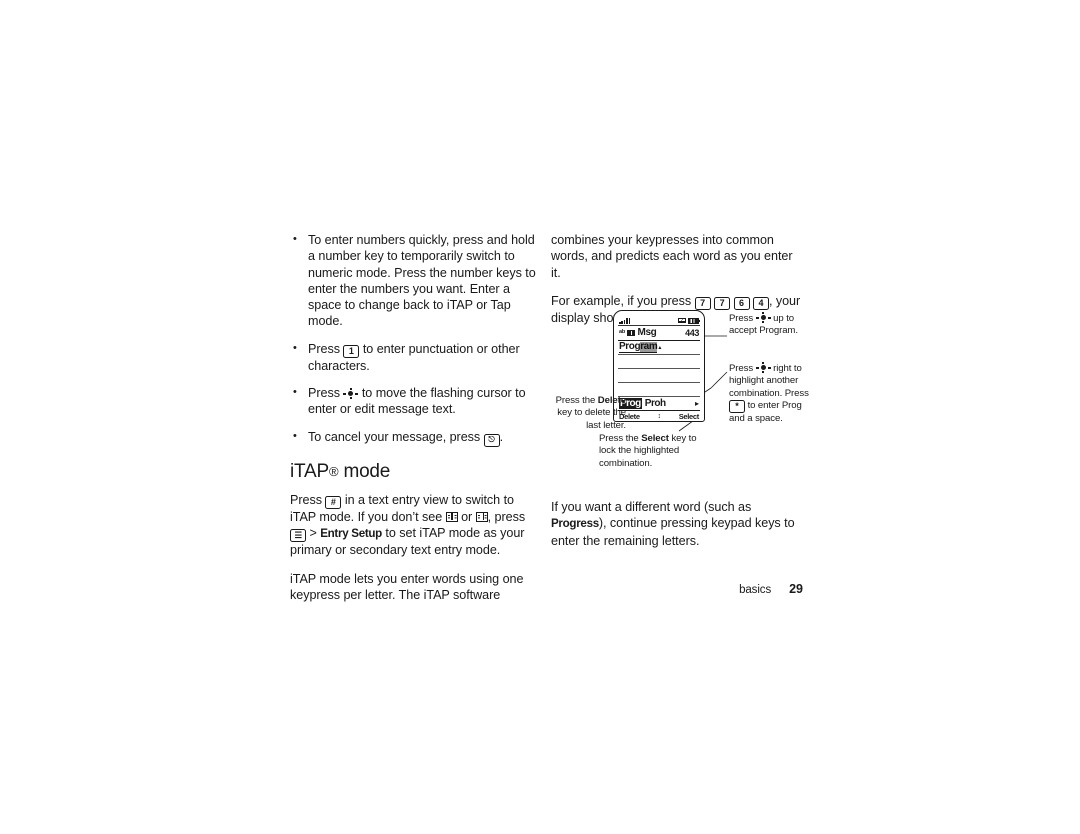 This screenshot has width=1080, height=834. I want to click on more-candidates-arrow-icon: ▸, so click(696, 403).